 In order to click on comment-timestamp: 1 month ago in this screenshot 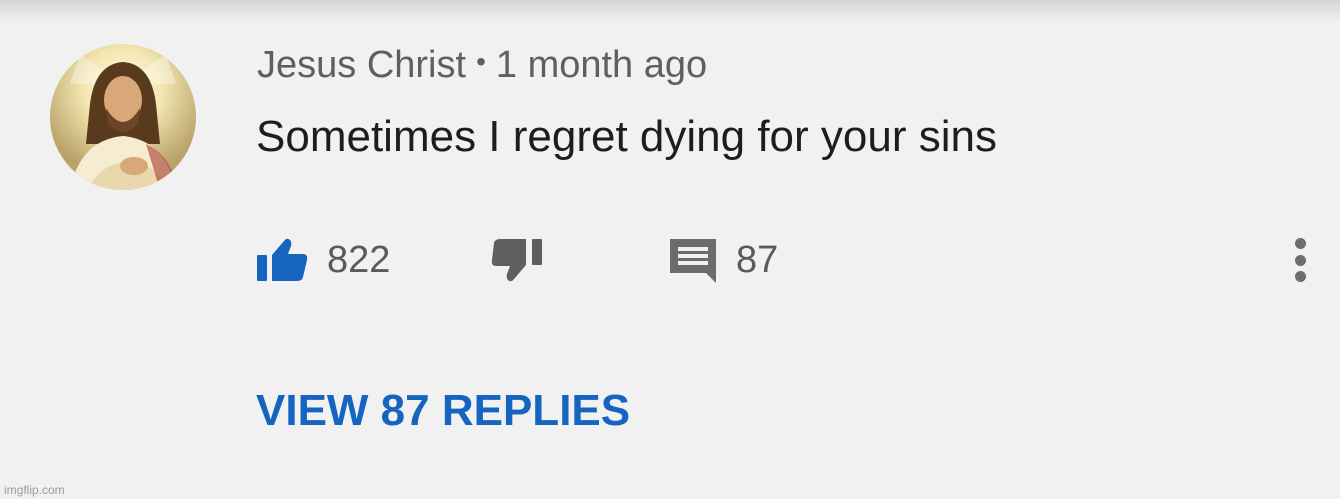, I will do `click(601, 65)`.